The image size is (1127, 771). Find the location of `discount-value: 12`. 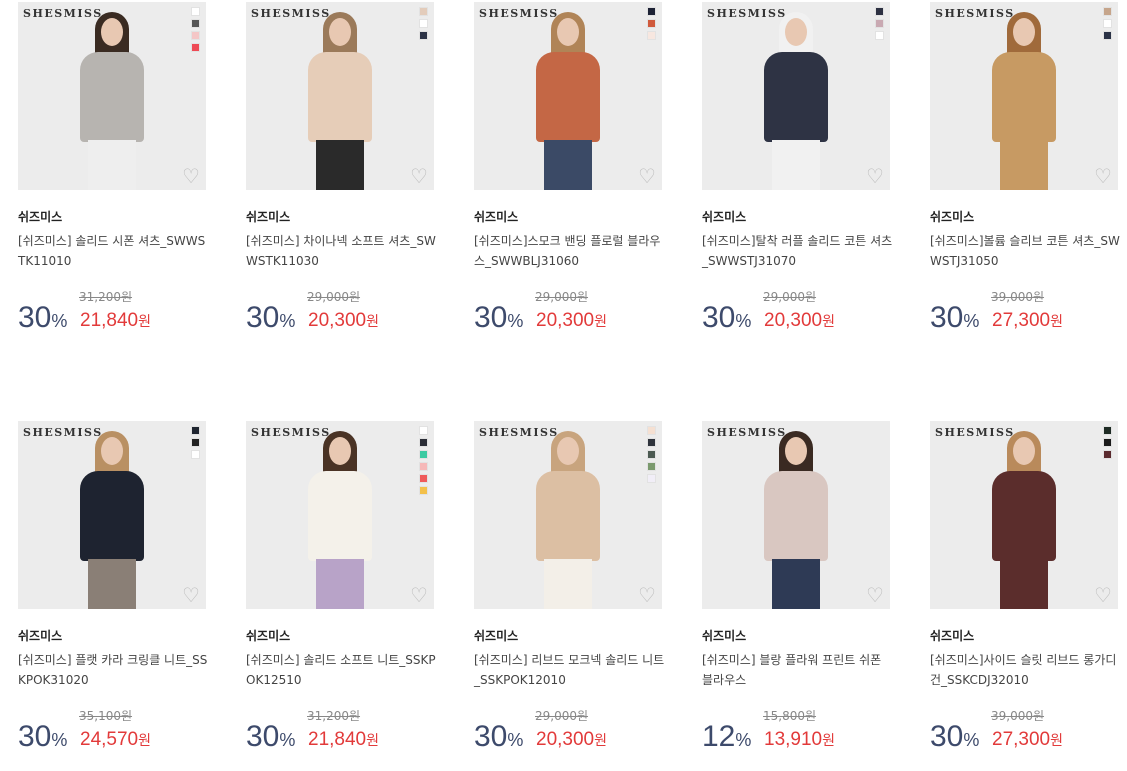

discount-value: 12 is located at coordinates (719, 736).